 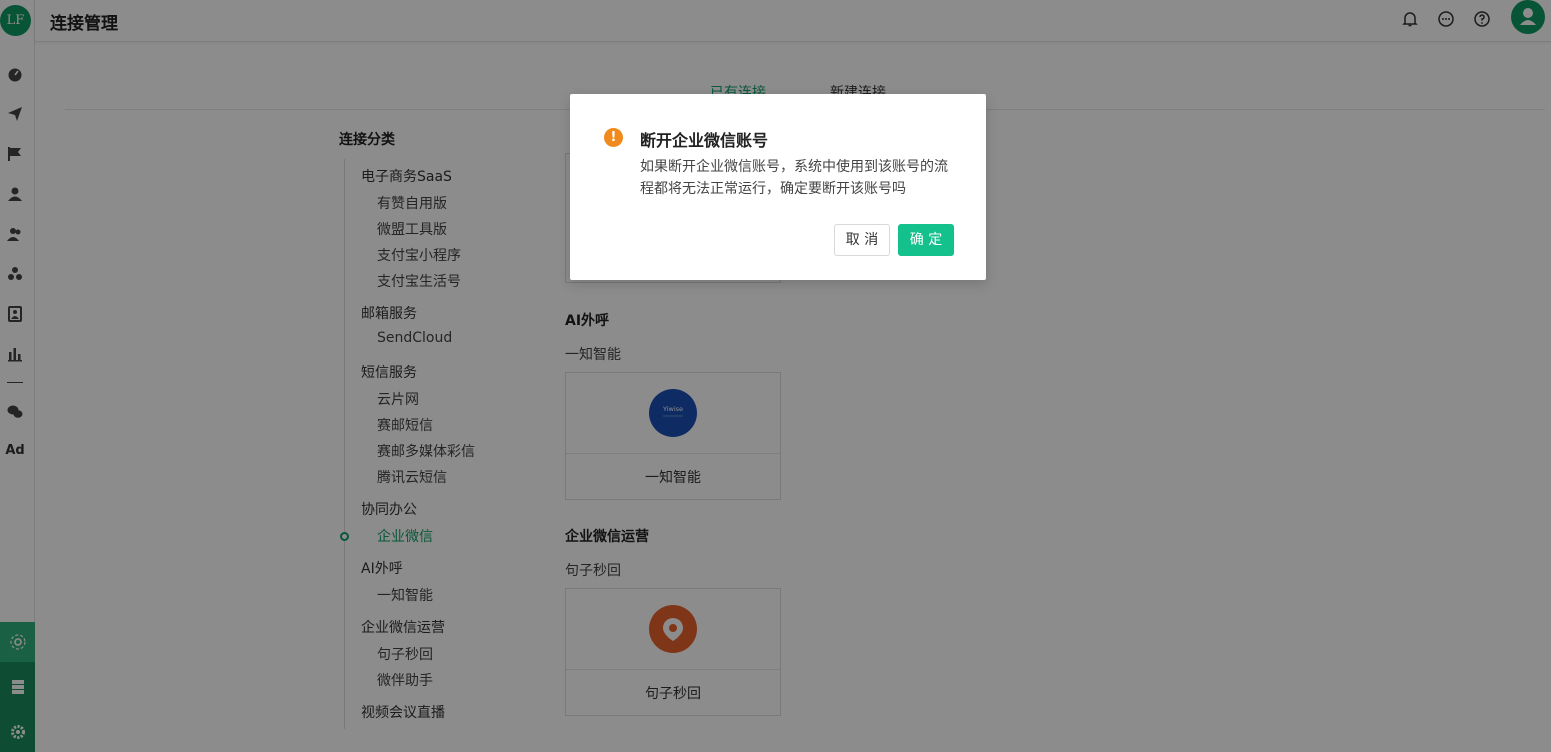 What do you see at coordinates (613, 137) in the screenshot?
I see `warning-icon: !` at bounding box center [613, 137].